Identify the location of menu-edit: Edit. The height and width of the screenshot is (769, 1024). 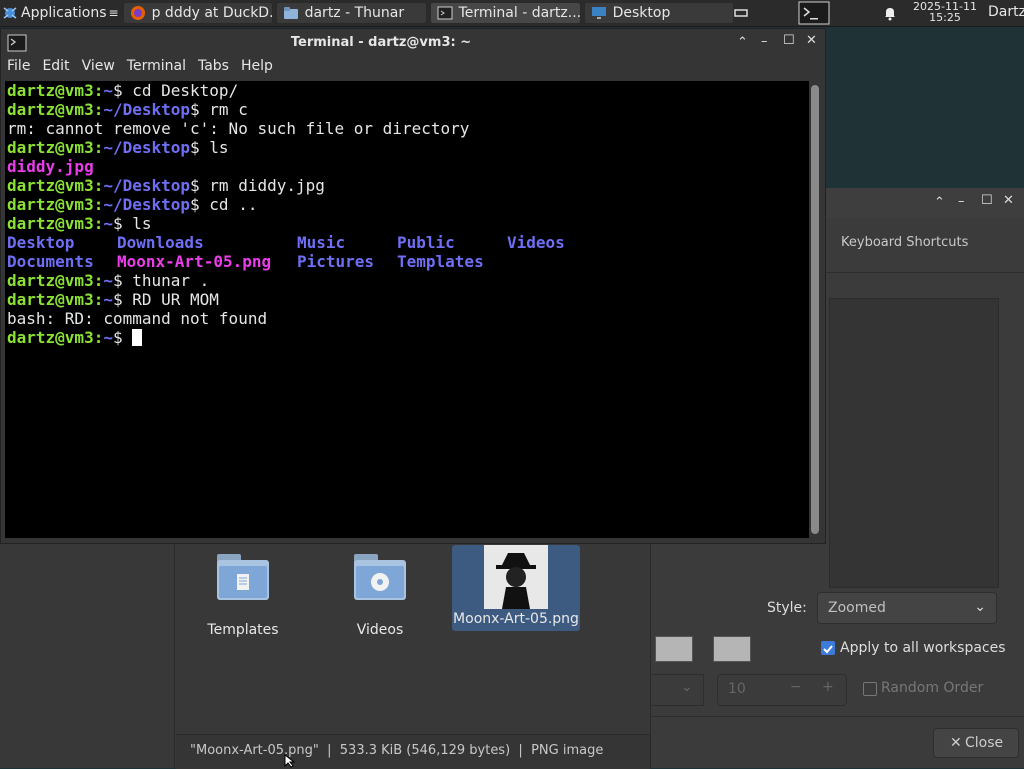
(55, 69).